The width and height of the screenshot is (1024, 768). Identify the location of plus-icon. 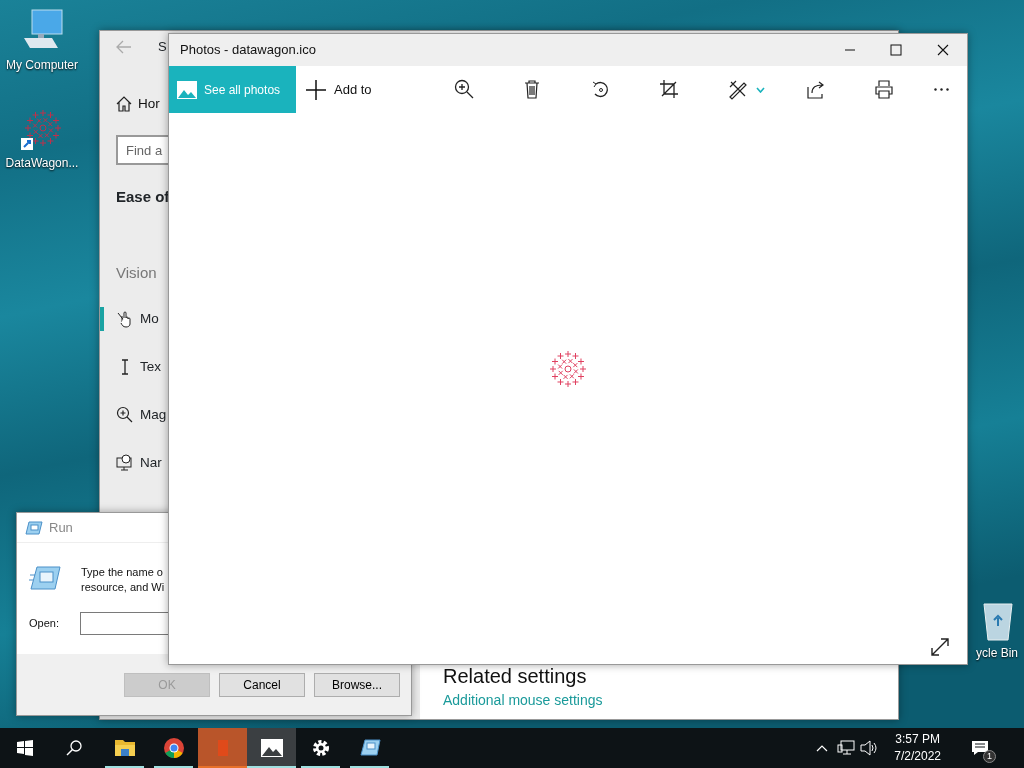
(316, 89).